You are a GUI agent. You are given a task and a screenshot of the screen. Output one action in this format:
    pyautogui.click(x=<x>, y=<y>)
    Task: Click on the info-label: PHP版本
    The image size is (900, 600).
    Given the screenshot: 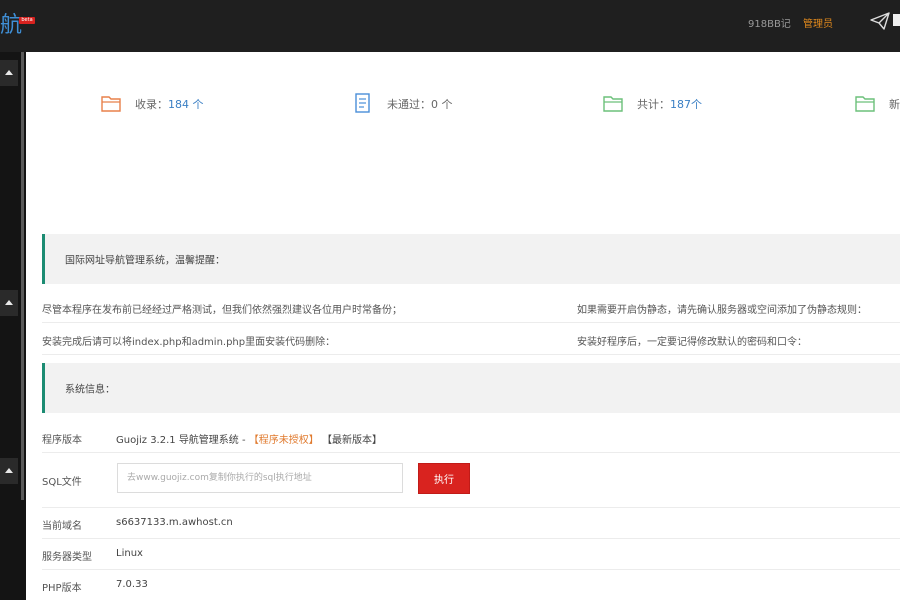 What is the action you would take?
    pyautogui.click(x=62, y=588)
    